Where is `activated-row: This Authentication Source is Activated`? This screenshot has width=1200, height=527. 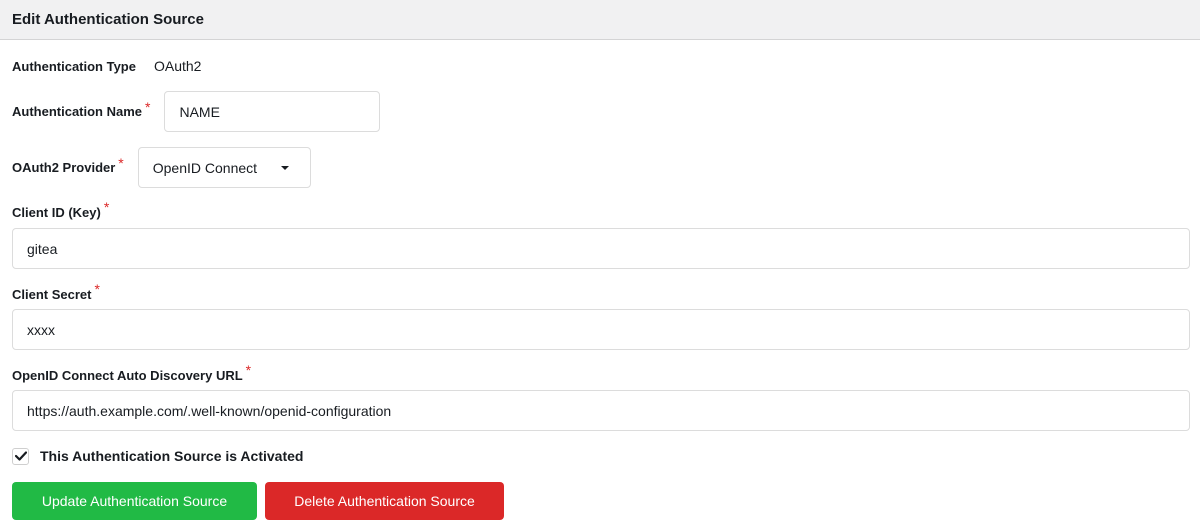 activated-row: This Authentication Source is Activated is located at coordinates (157, 456).